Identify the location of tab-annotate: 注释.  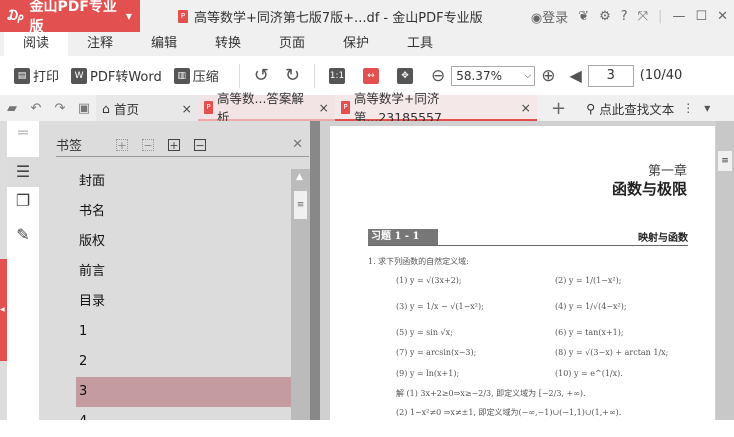
(100, 44).